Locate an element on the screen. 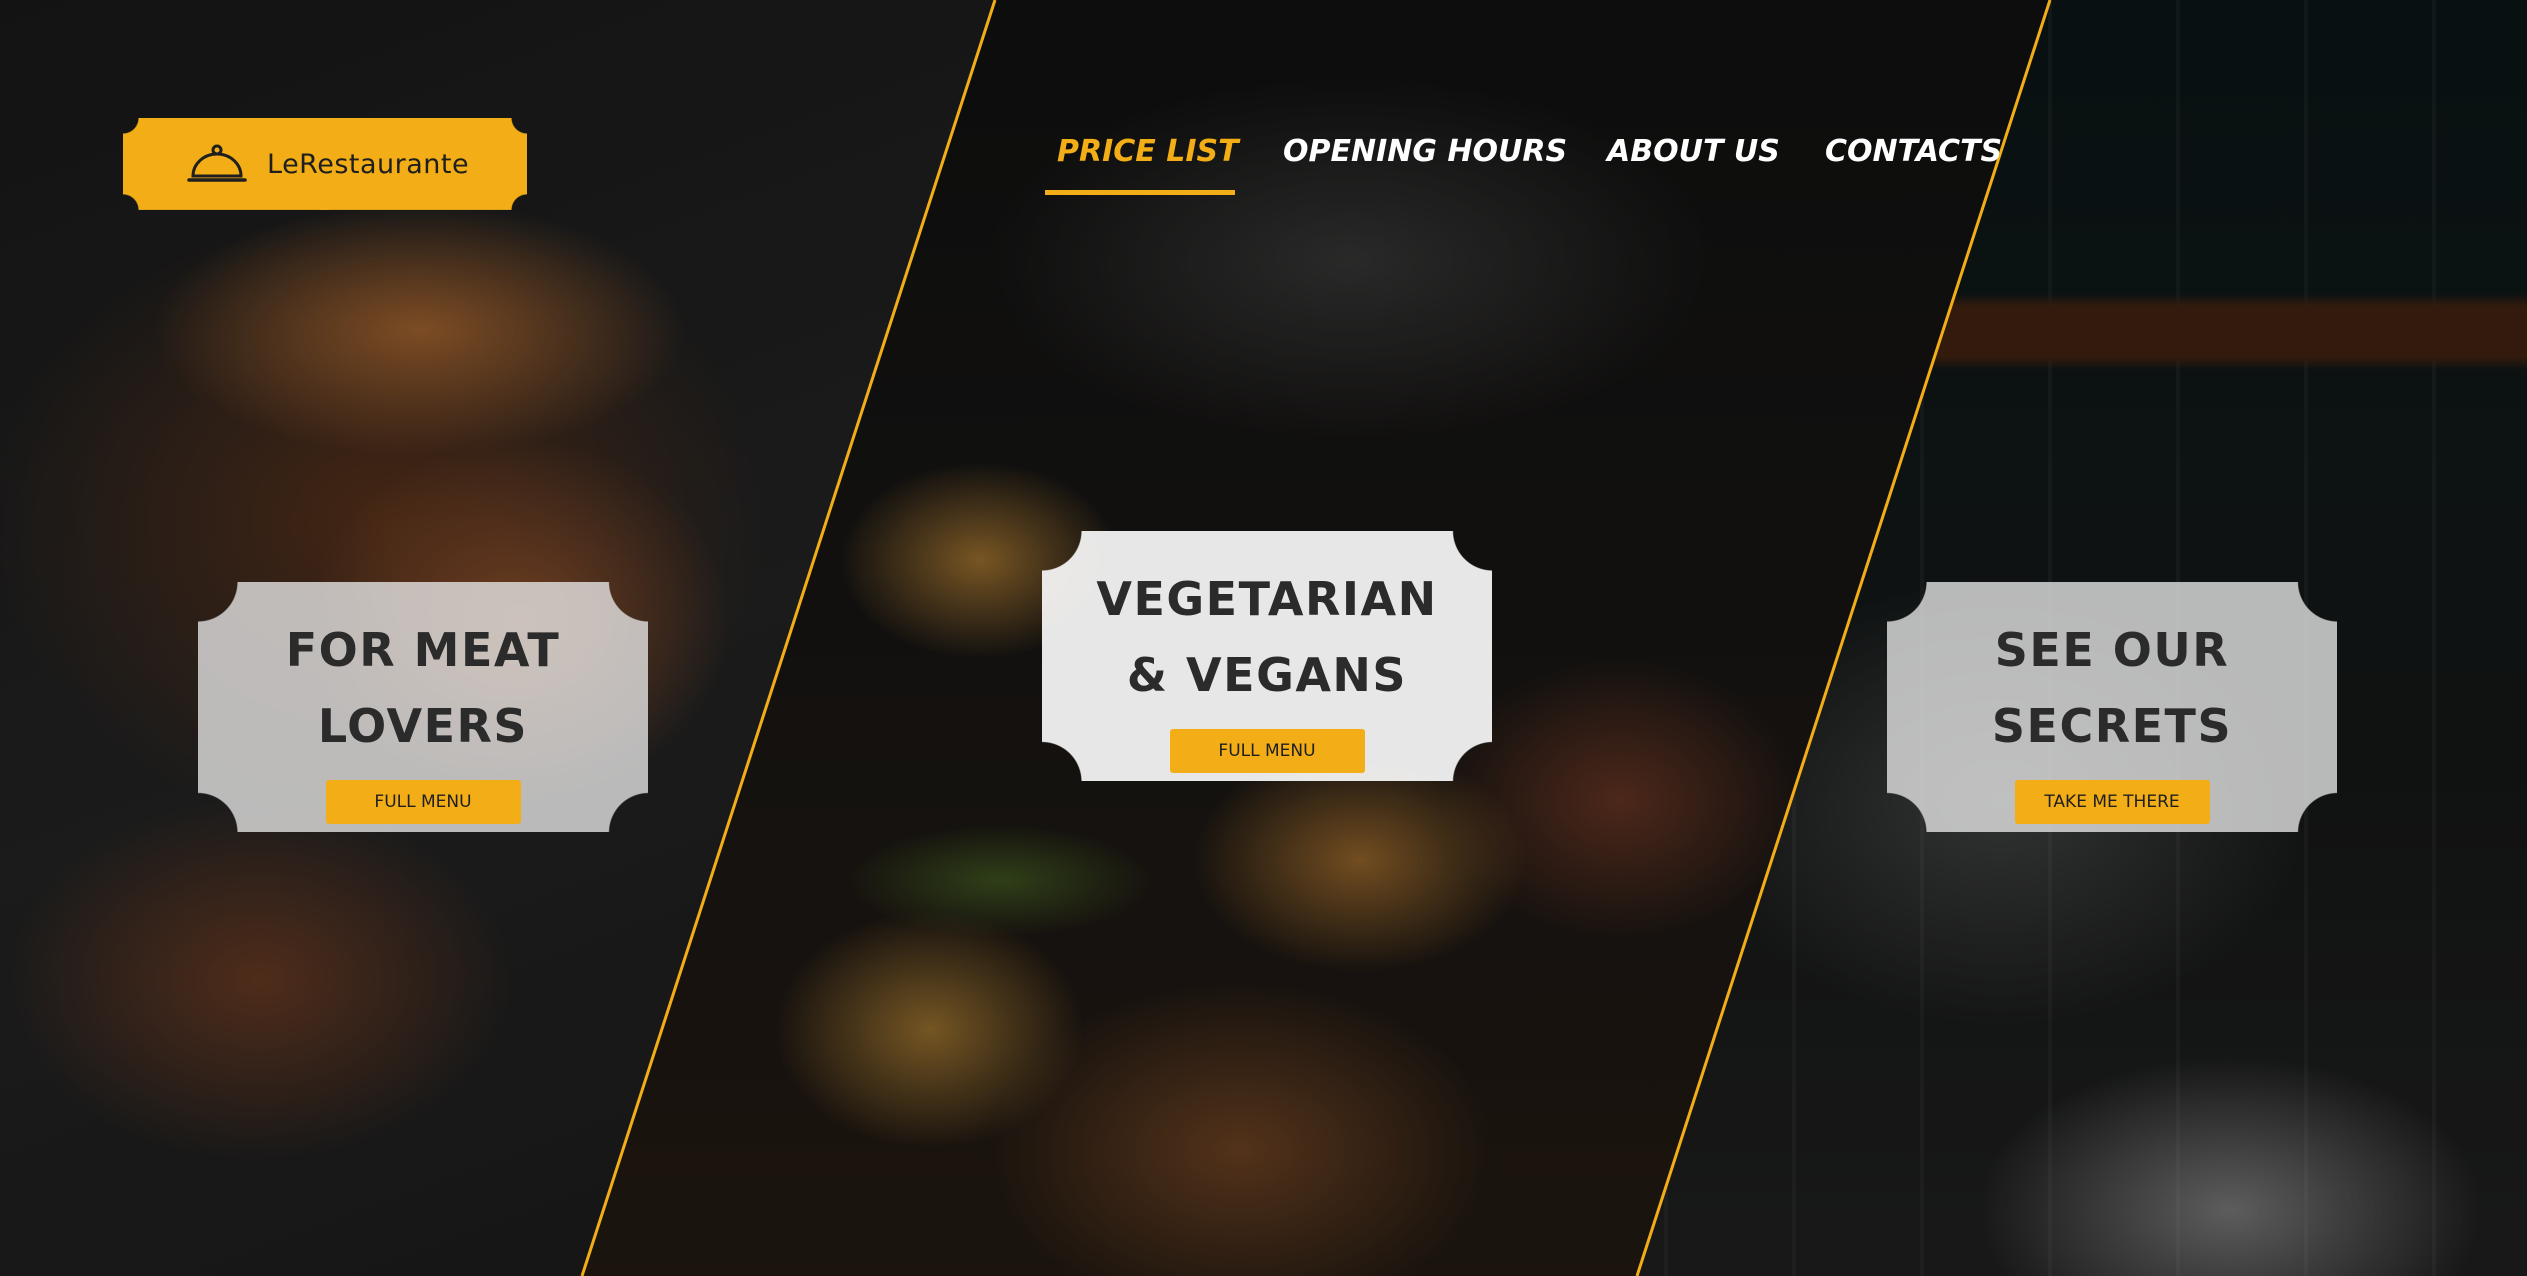  take-me-there-button: TAKE ME THERE is located at coordinates (2112, 802).